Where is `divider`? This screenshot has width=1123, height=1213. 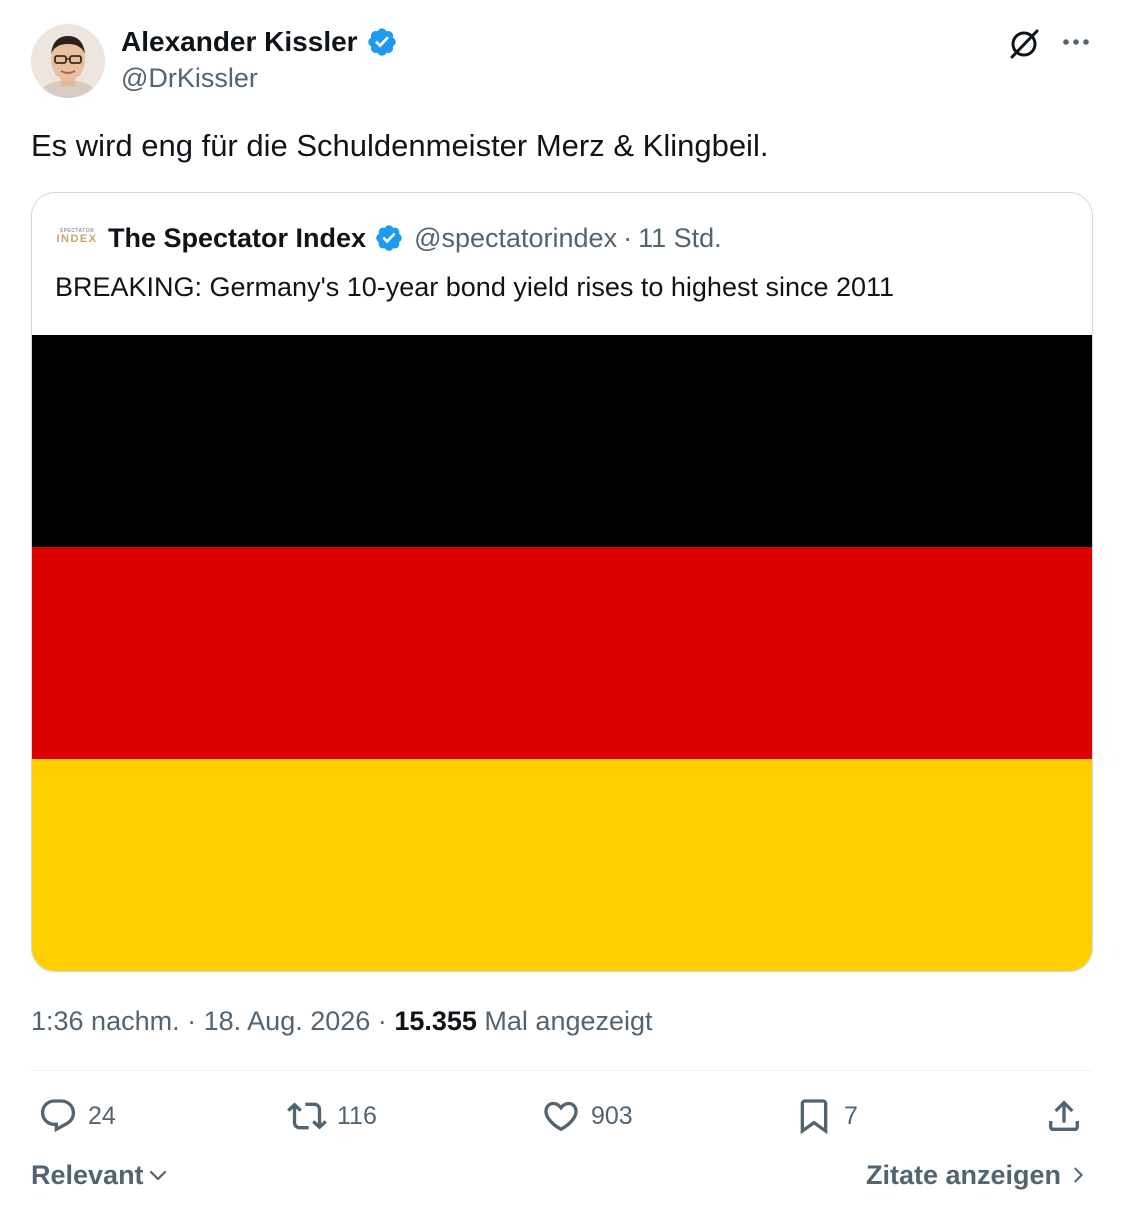
divider is located at coordinates (561, 1070).